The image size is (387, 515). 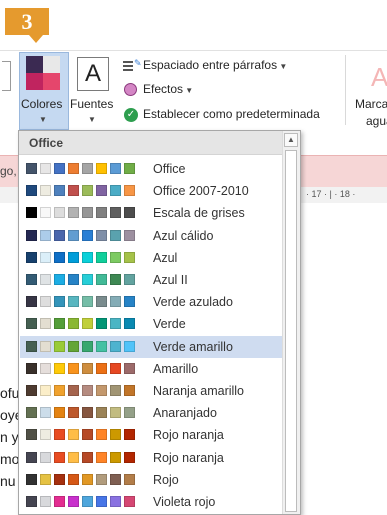 What do you see at coordinates (371, 104) in the screenshot?
I see `watermark-button-label: Marca` at bounding box center [371, 104].